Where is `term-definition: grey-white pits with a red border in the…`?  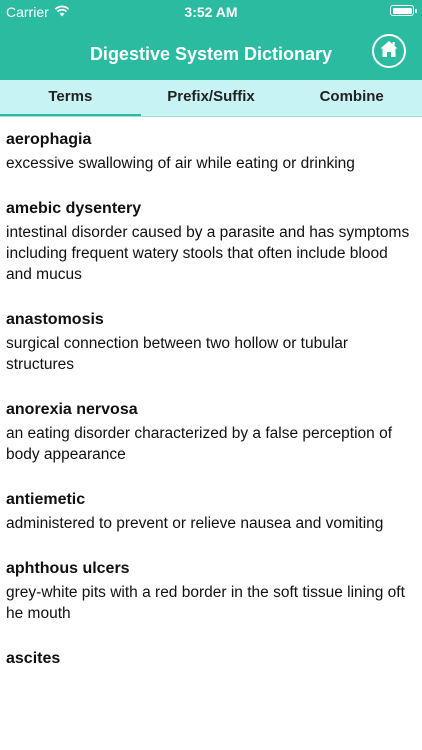 term-definition: grey-white pits with a red border in the… is located at coordinates (205, 603).